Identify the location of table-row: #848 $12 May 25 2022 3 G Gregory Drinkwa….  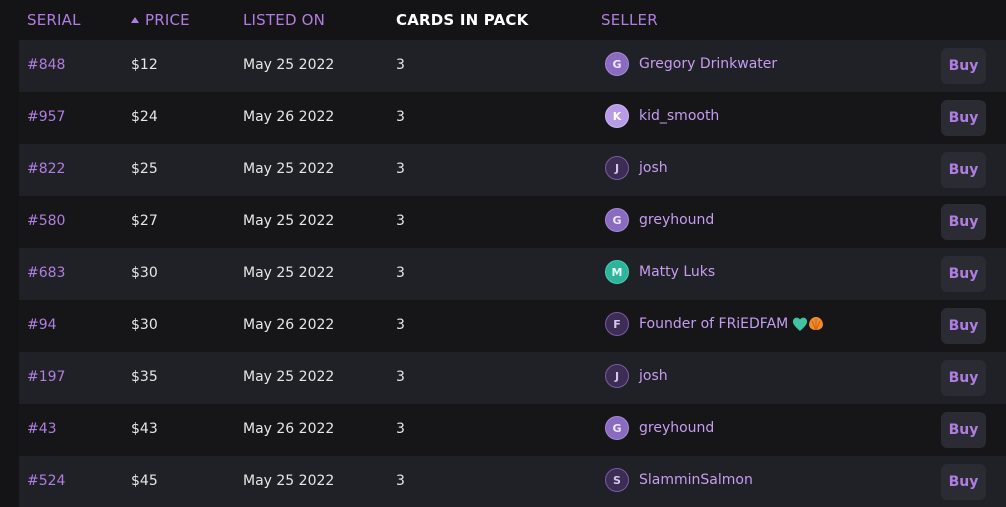
(512, 66).